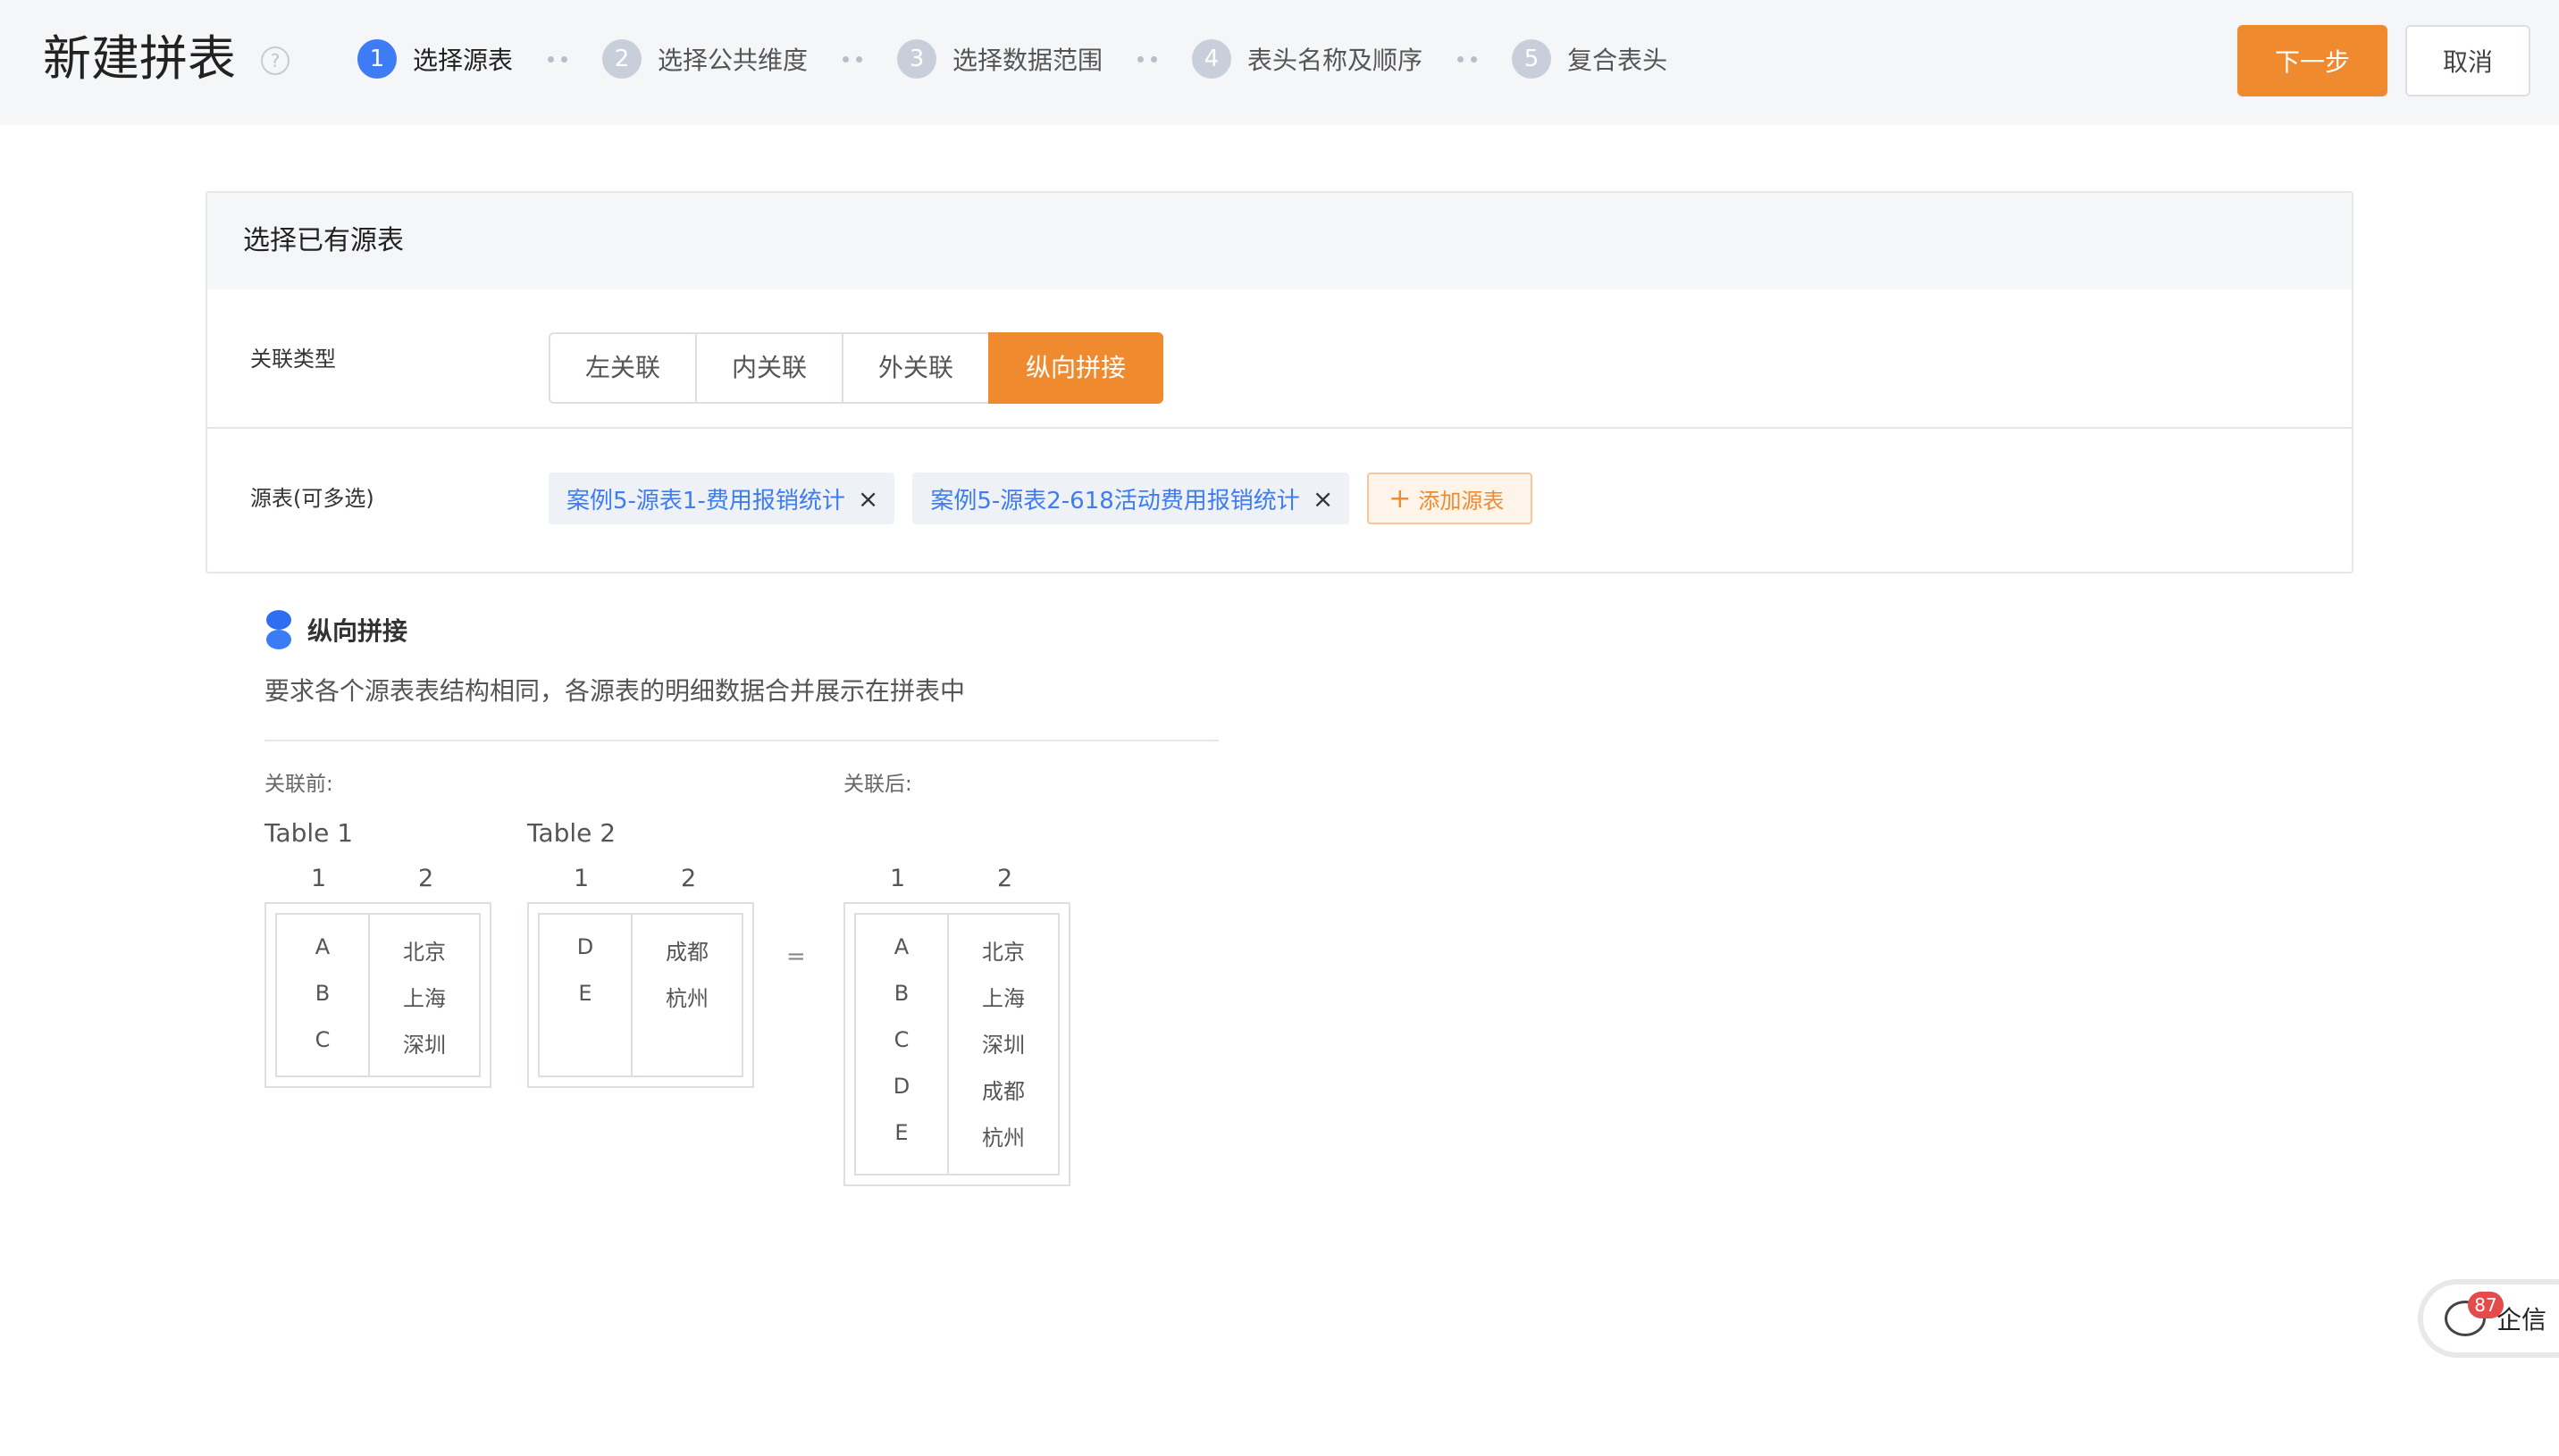  I want to click on description-title: 纵向拼接, so click(358, 631).